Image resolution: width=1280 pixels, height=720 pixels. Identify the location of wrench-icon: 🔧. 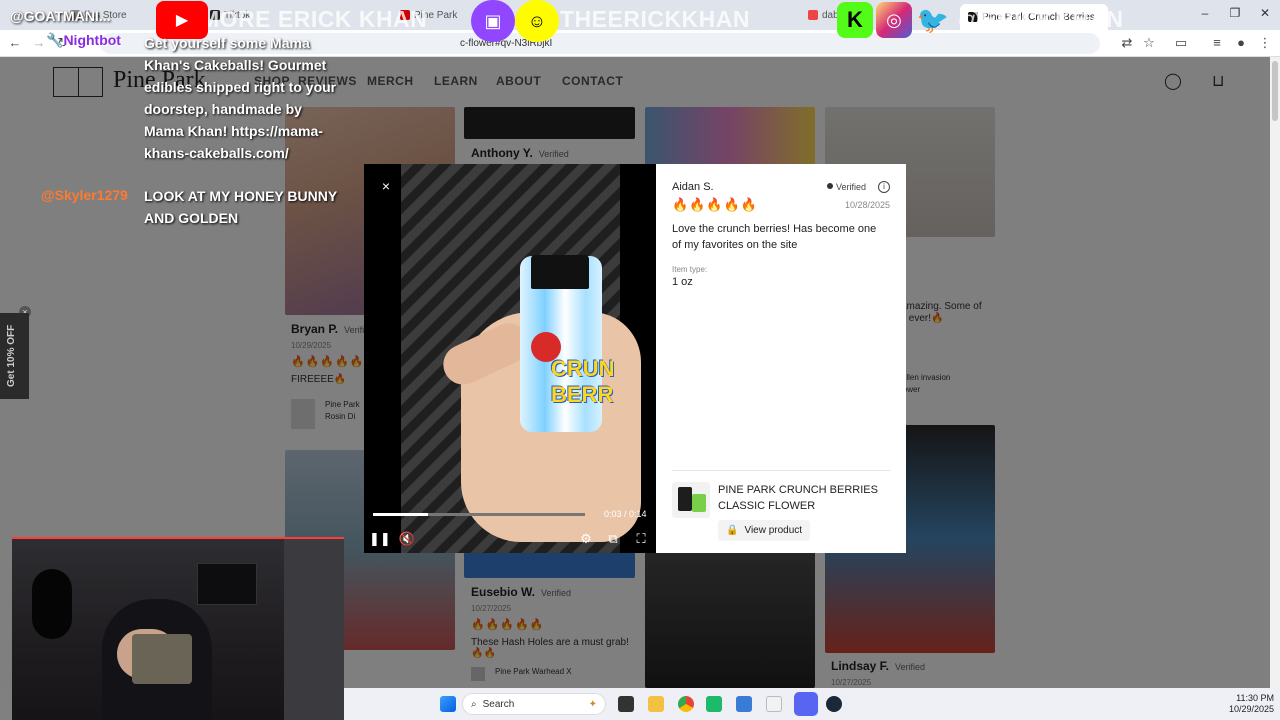
(55, 40).